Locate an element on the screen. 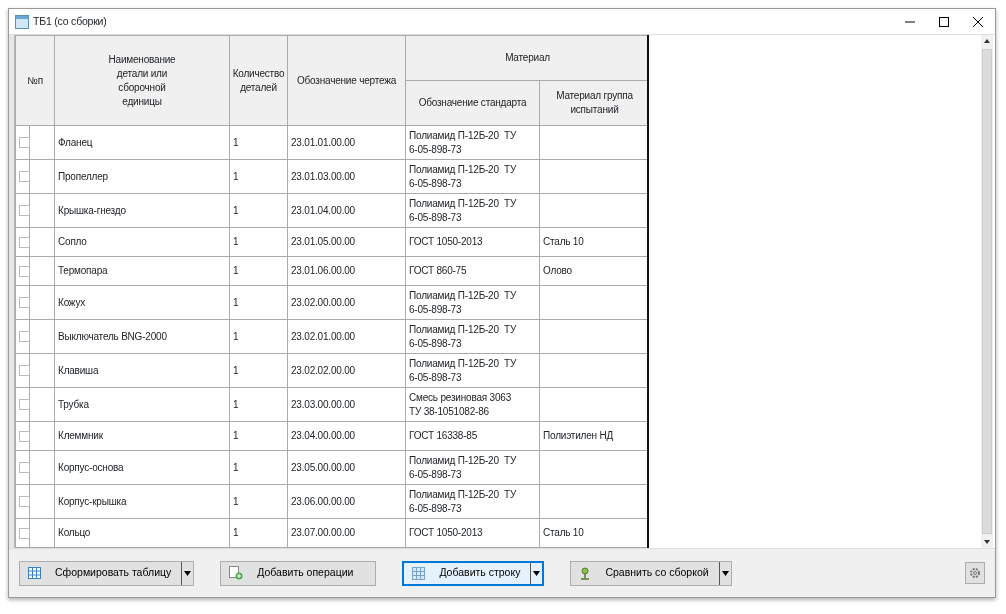 This screenshot has width=1006, height=614. settings-button is located at coordinates (975, 573).